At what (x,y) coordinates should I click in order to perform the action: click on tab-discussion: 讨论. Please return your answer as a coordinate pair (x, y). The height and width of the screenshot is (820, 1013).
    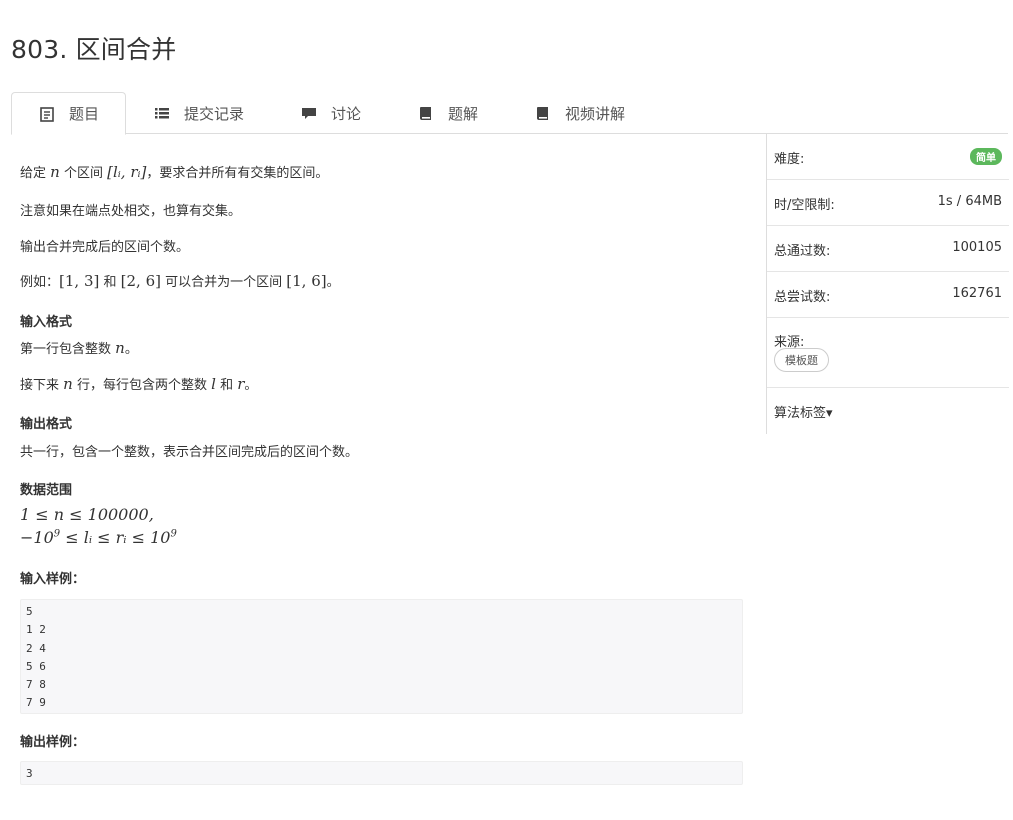
    Looking at the image, I should click on (331, 113).